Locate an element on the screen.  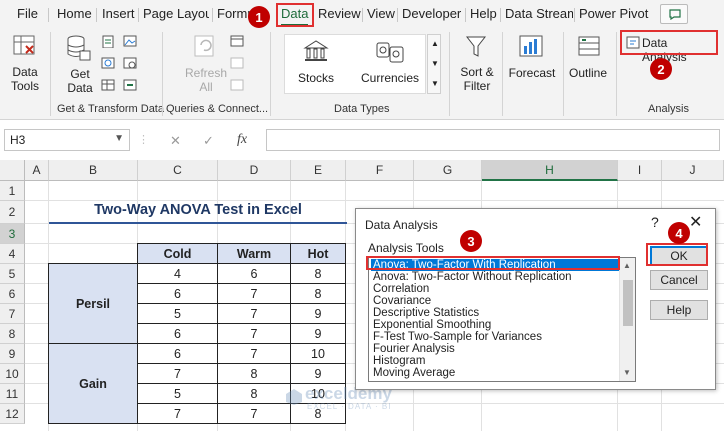
chevron-down-icon: ▼ is located at coordinates (119, 138).